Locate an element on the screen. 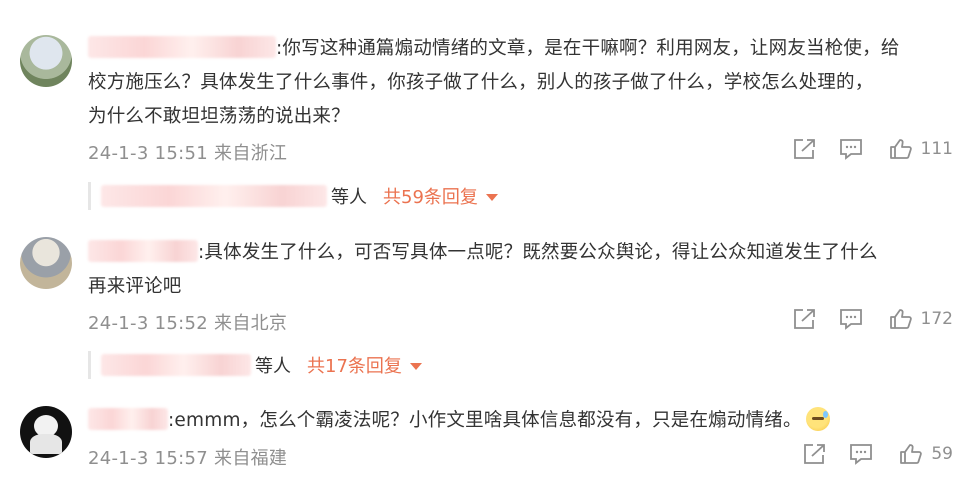  like-count: 59 is located at coordinates (942, 454).